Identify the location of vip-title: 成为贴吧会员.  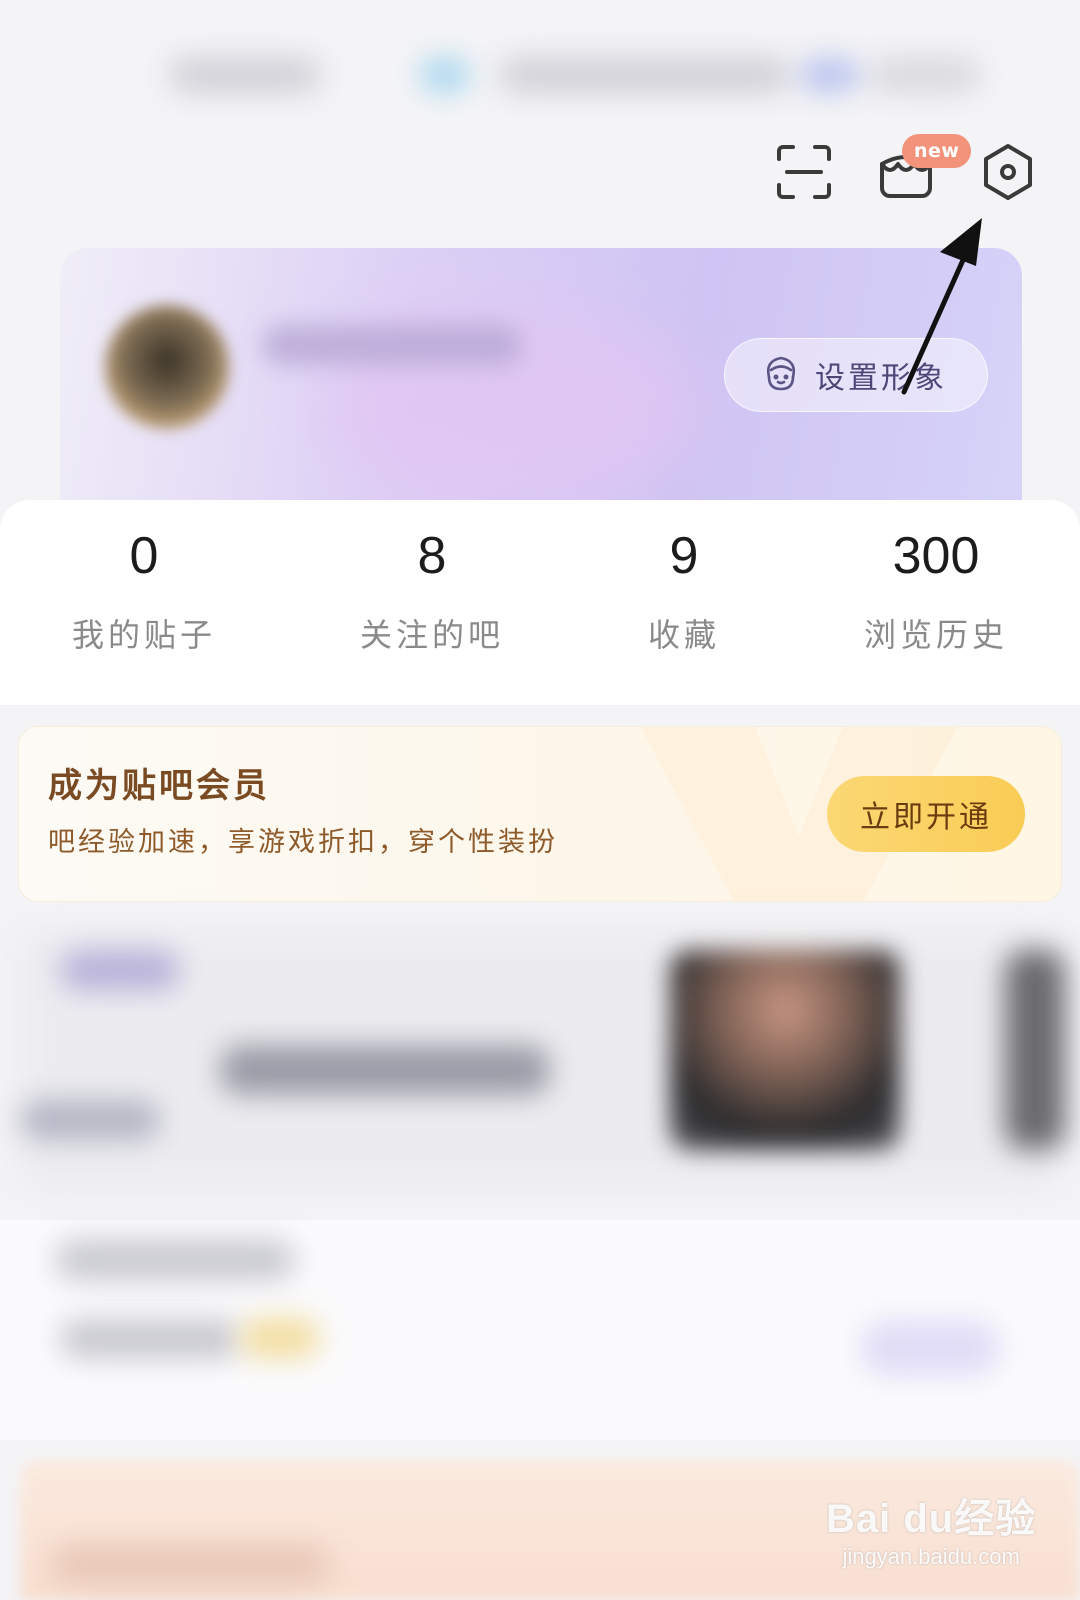
(159, 786).